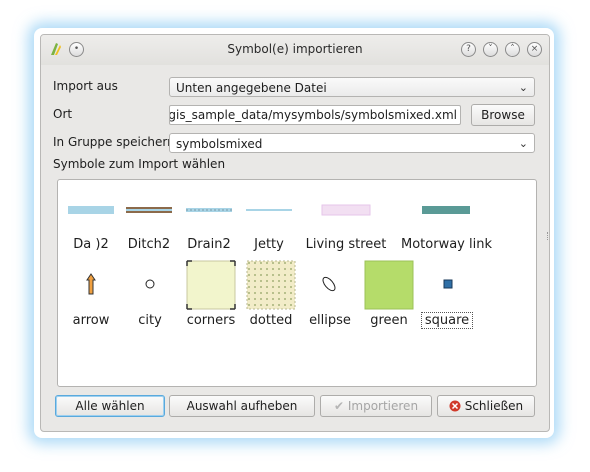 This screenshot has width=590, height=472. I want to click on choose-symbols-label: Symbole zum Import wählen, so click(139, 164).